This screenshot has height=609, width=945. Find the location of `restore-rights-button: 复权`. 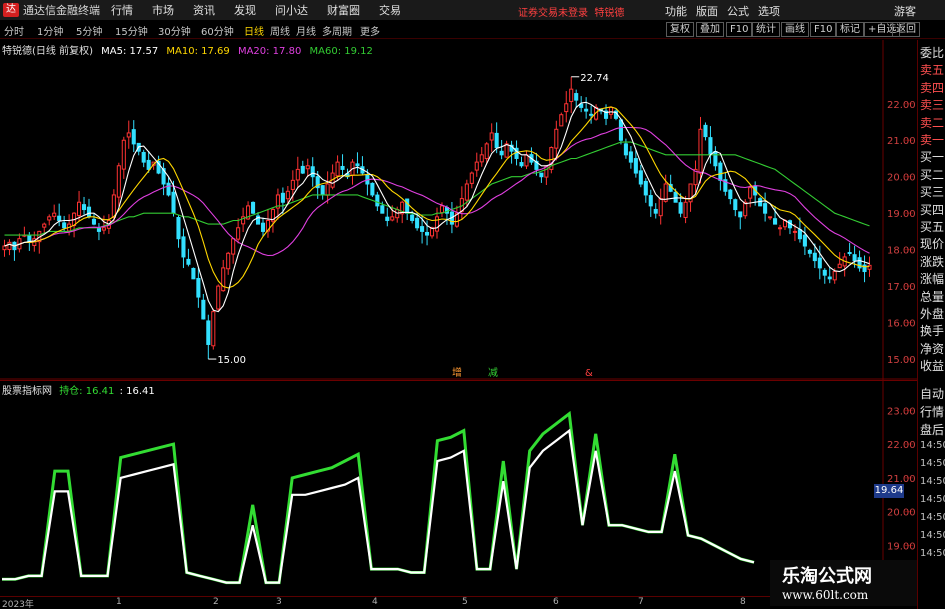

restore-rights-button: 复权 is located at coordinates (680, 29).